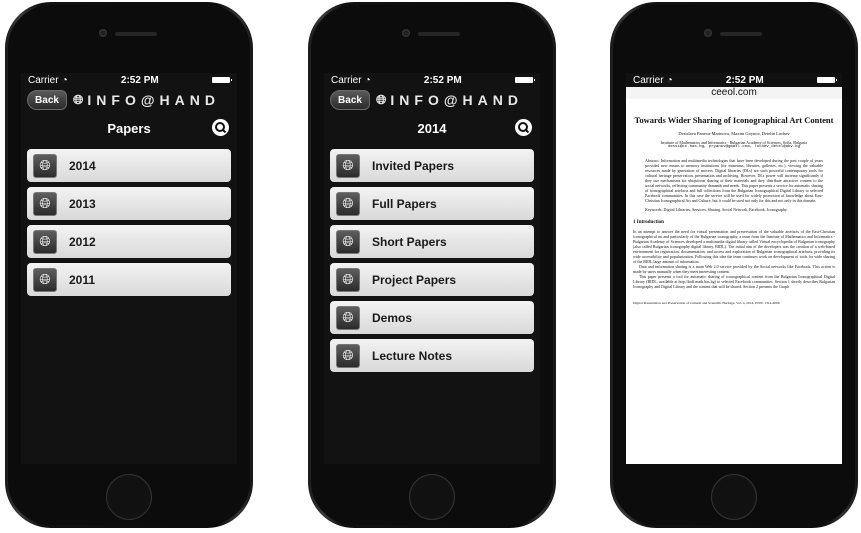 The image size is (861, 533). I want to click on list-item-label: 2012, so click(82, 241).